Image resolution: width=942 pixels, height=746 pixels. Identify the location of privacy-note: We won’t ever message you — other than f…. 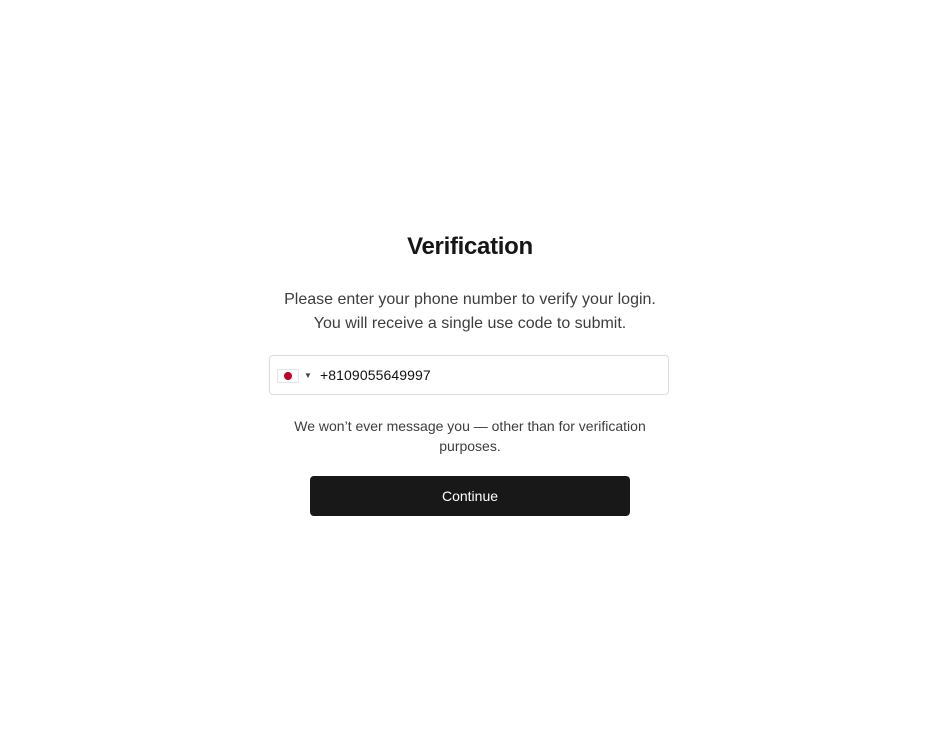
(470, 436).